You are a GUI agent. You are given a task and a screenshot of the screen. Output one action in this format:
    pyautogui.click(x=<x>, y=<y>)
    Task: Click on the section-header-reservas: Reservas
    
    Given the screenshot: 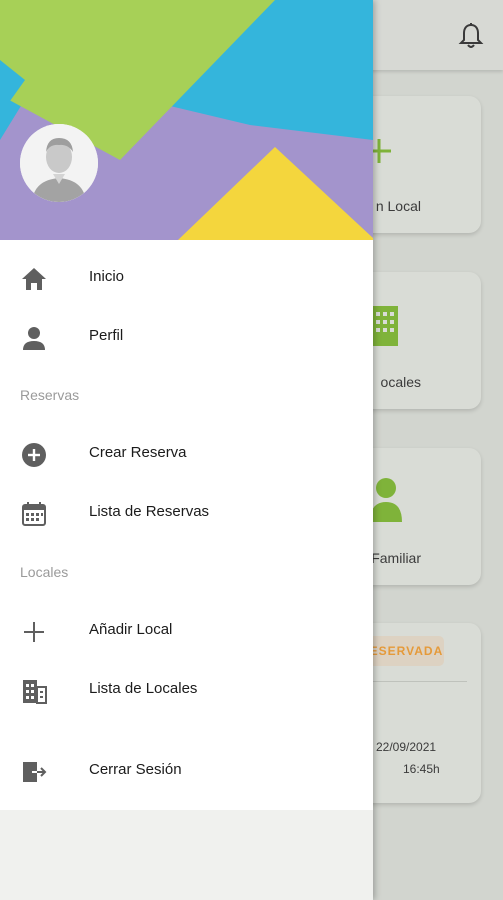 What is the action you would take?
    pyautogui.click(x=50, y=395)
    